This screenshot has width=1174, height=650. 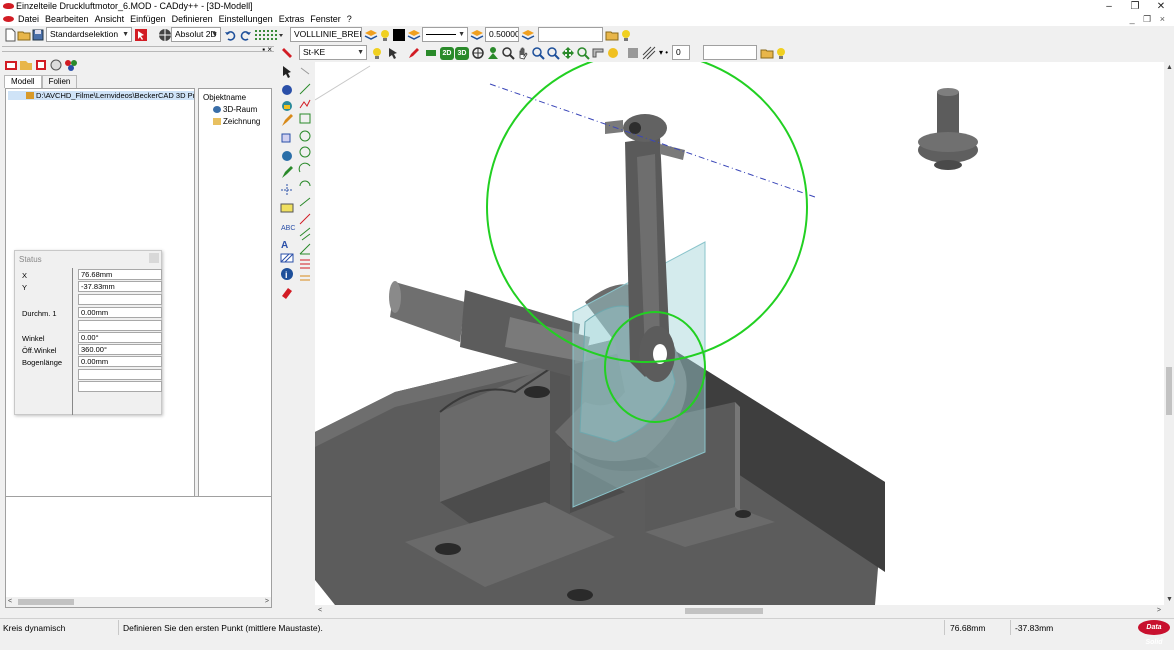 What do you see at coordinates (1169, 333) in the screenshot?
I see `viewport-vertical-scrollbar: ▲ ▼` at bounding box center [1169, 333].